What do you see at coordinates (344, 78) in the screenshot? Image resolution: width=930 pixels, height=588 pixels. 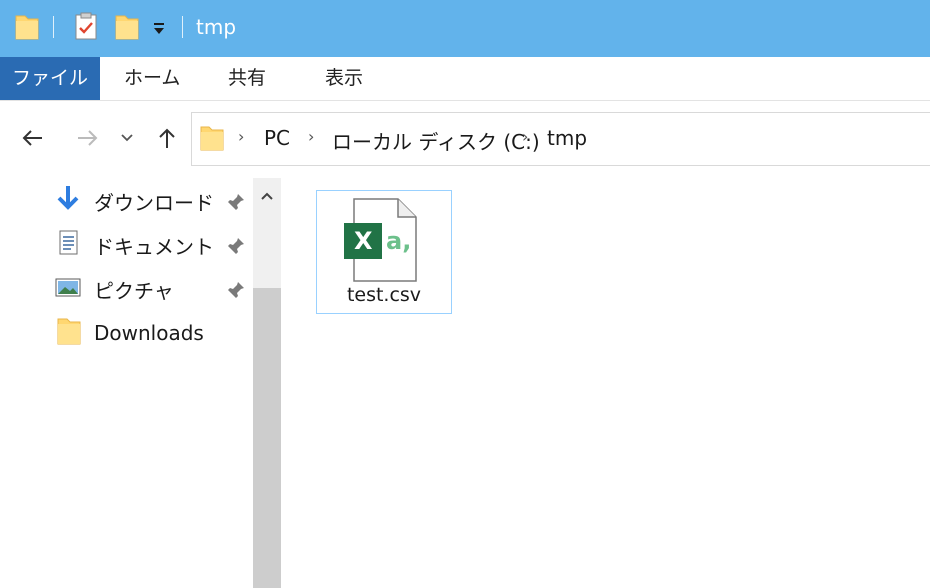 I see `tab-view: 表示` at bounding box center [344, 78].